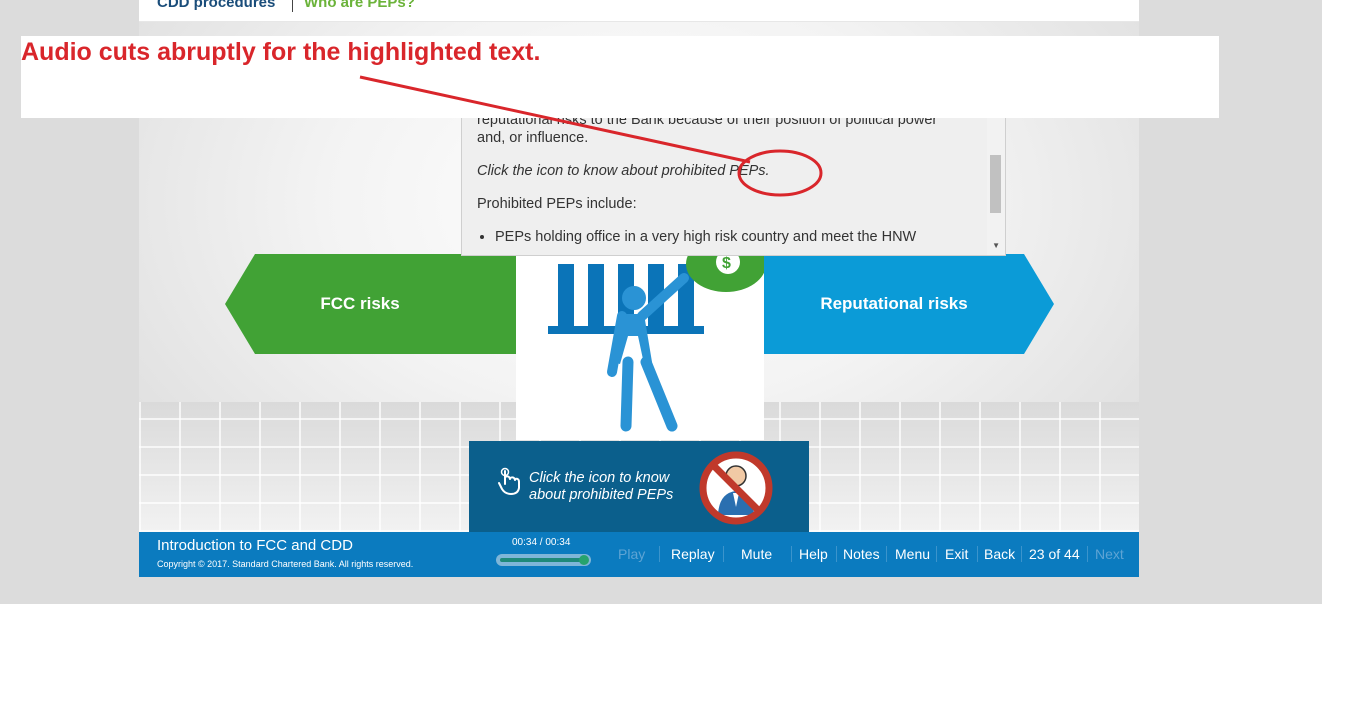 The height and width of the screenshot is (728, 1370). Describe the element at coordinates (557, 204) in the screenshot. I see `popup-prohibited-intro: Prohibited PEPs include:` at that location.